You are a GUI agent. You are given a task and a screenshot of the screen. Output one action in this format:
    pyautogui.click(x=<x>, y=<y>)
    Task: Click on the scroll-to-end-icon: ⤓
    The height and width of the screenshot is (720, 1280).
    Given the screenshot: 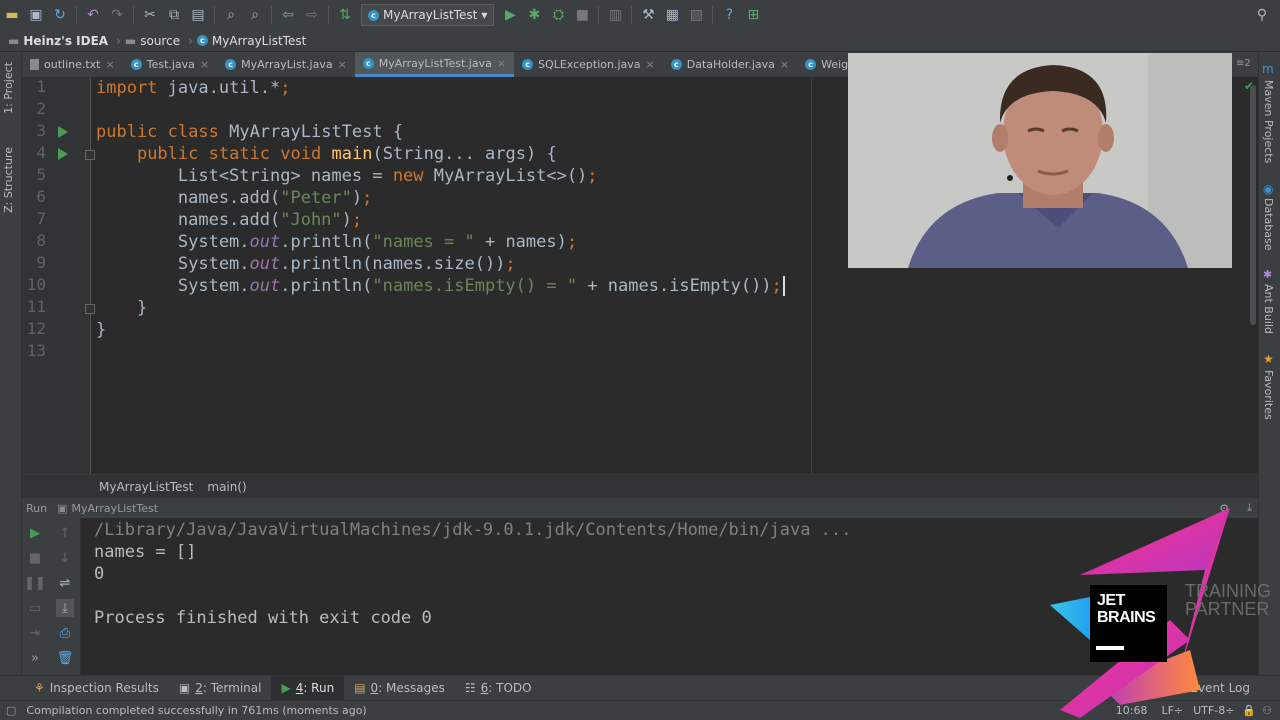 What is the action you would take?
    pyautogui.click(x=65, y=608)
    